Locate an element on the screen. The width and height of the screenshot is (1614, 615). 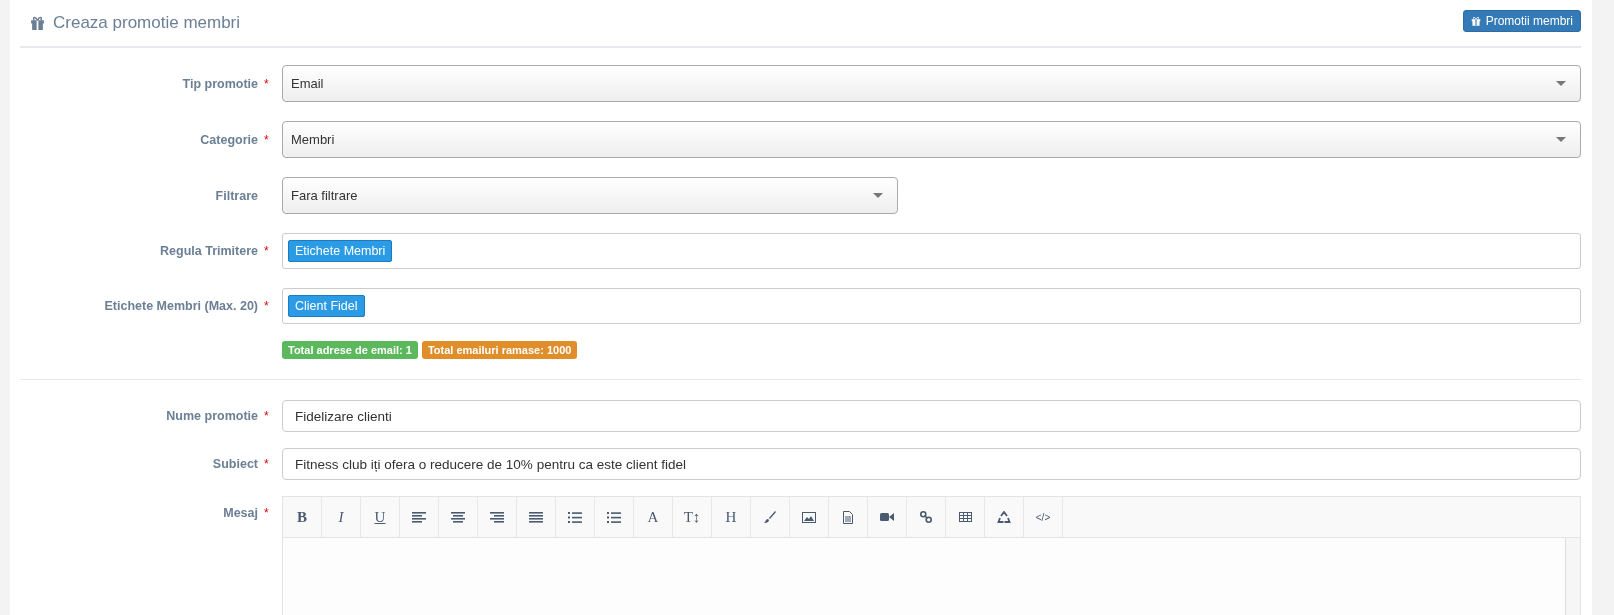
font-button: A is located at coordinates (653, 517).